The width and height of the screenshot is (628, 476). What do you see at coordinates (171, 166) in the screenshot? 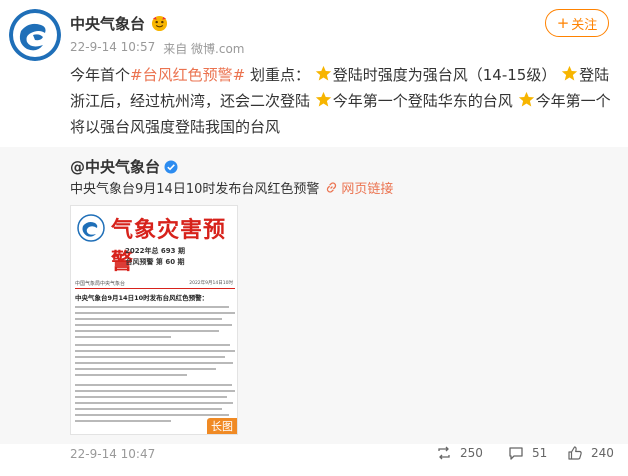
I see `verified-badge-icon` at bounding box center [171, 166].